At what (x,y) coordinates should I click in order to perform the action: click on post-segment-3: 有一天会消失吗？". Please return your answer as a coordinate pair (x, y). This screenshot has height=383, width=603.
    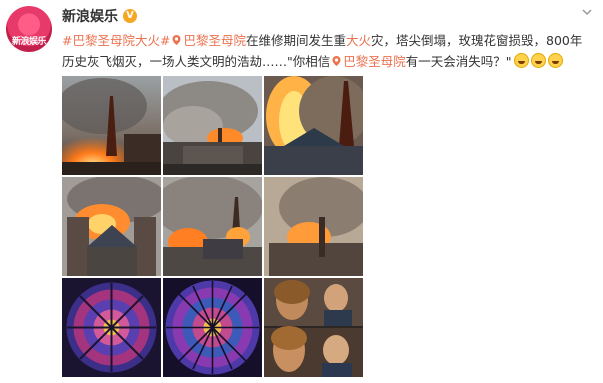
    Looking at the image, I should click on (458, 61).